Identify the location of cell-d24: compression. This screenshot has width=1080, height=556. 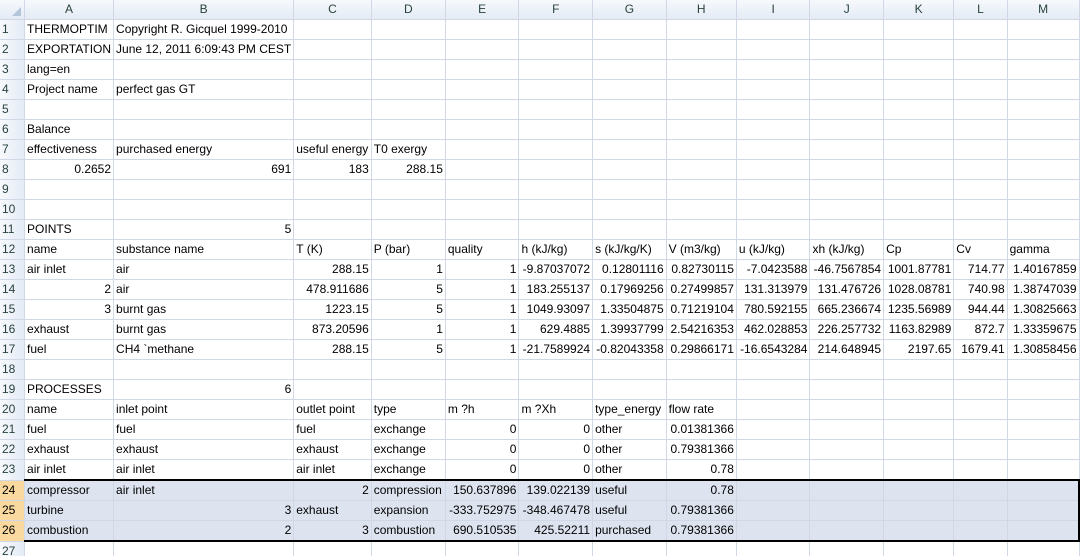
(408, 490).